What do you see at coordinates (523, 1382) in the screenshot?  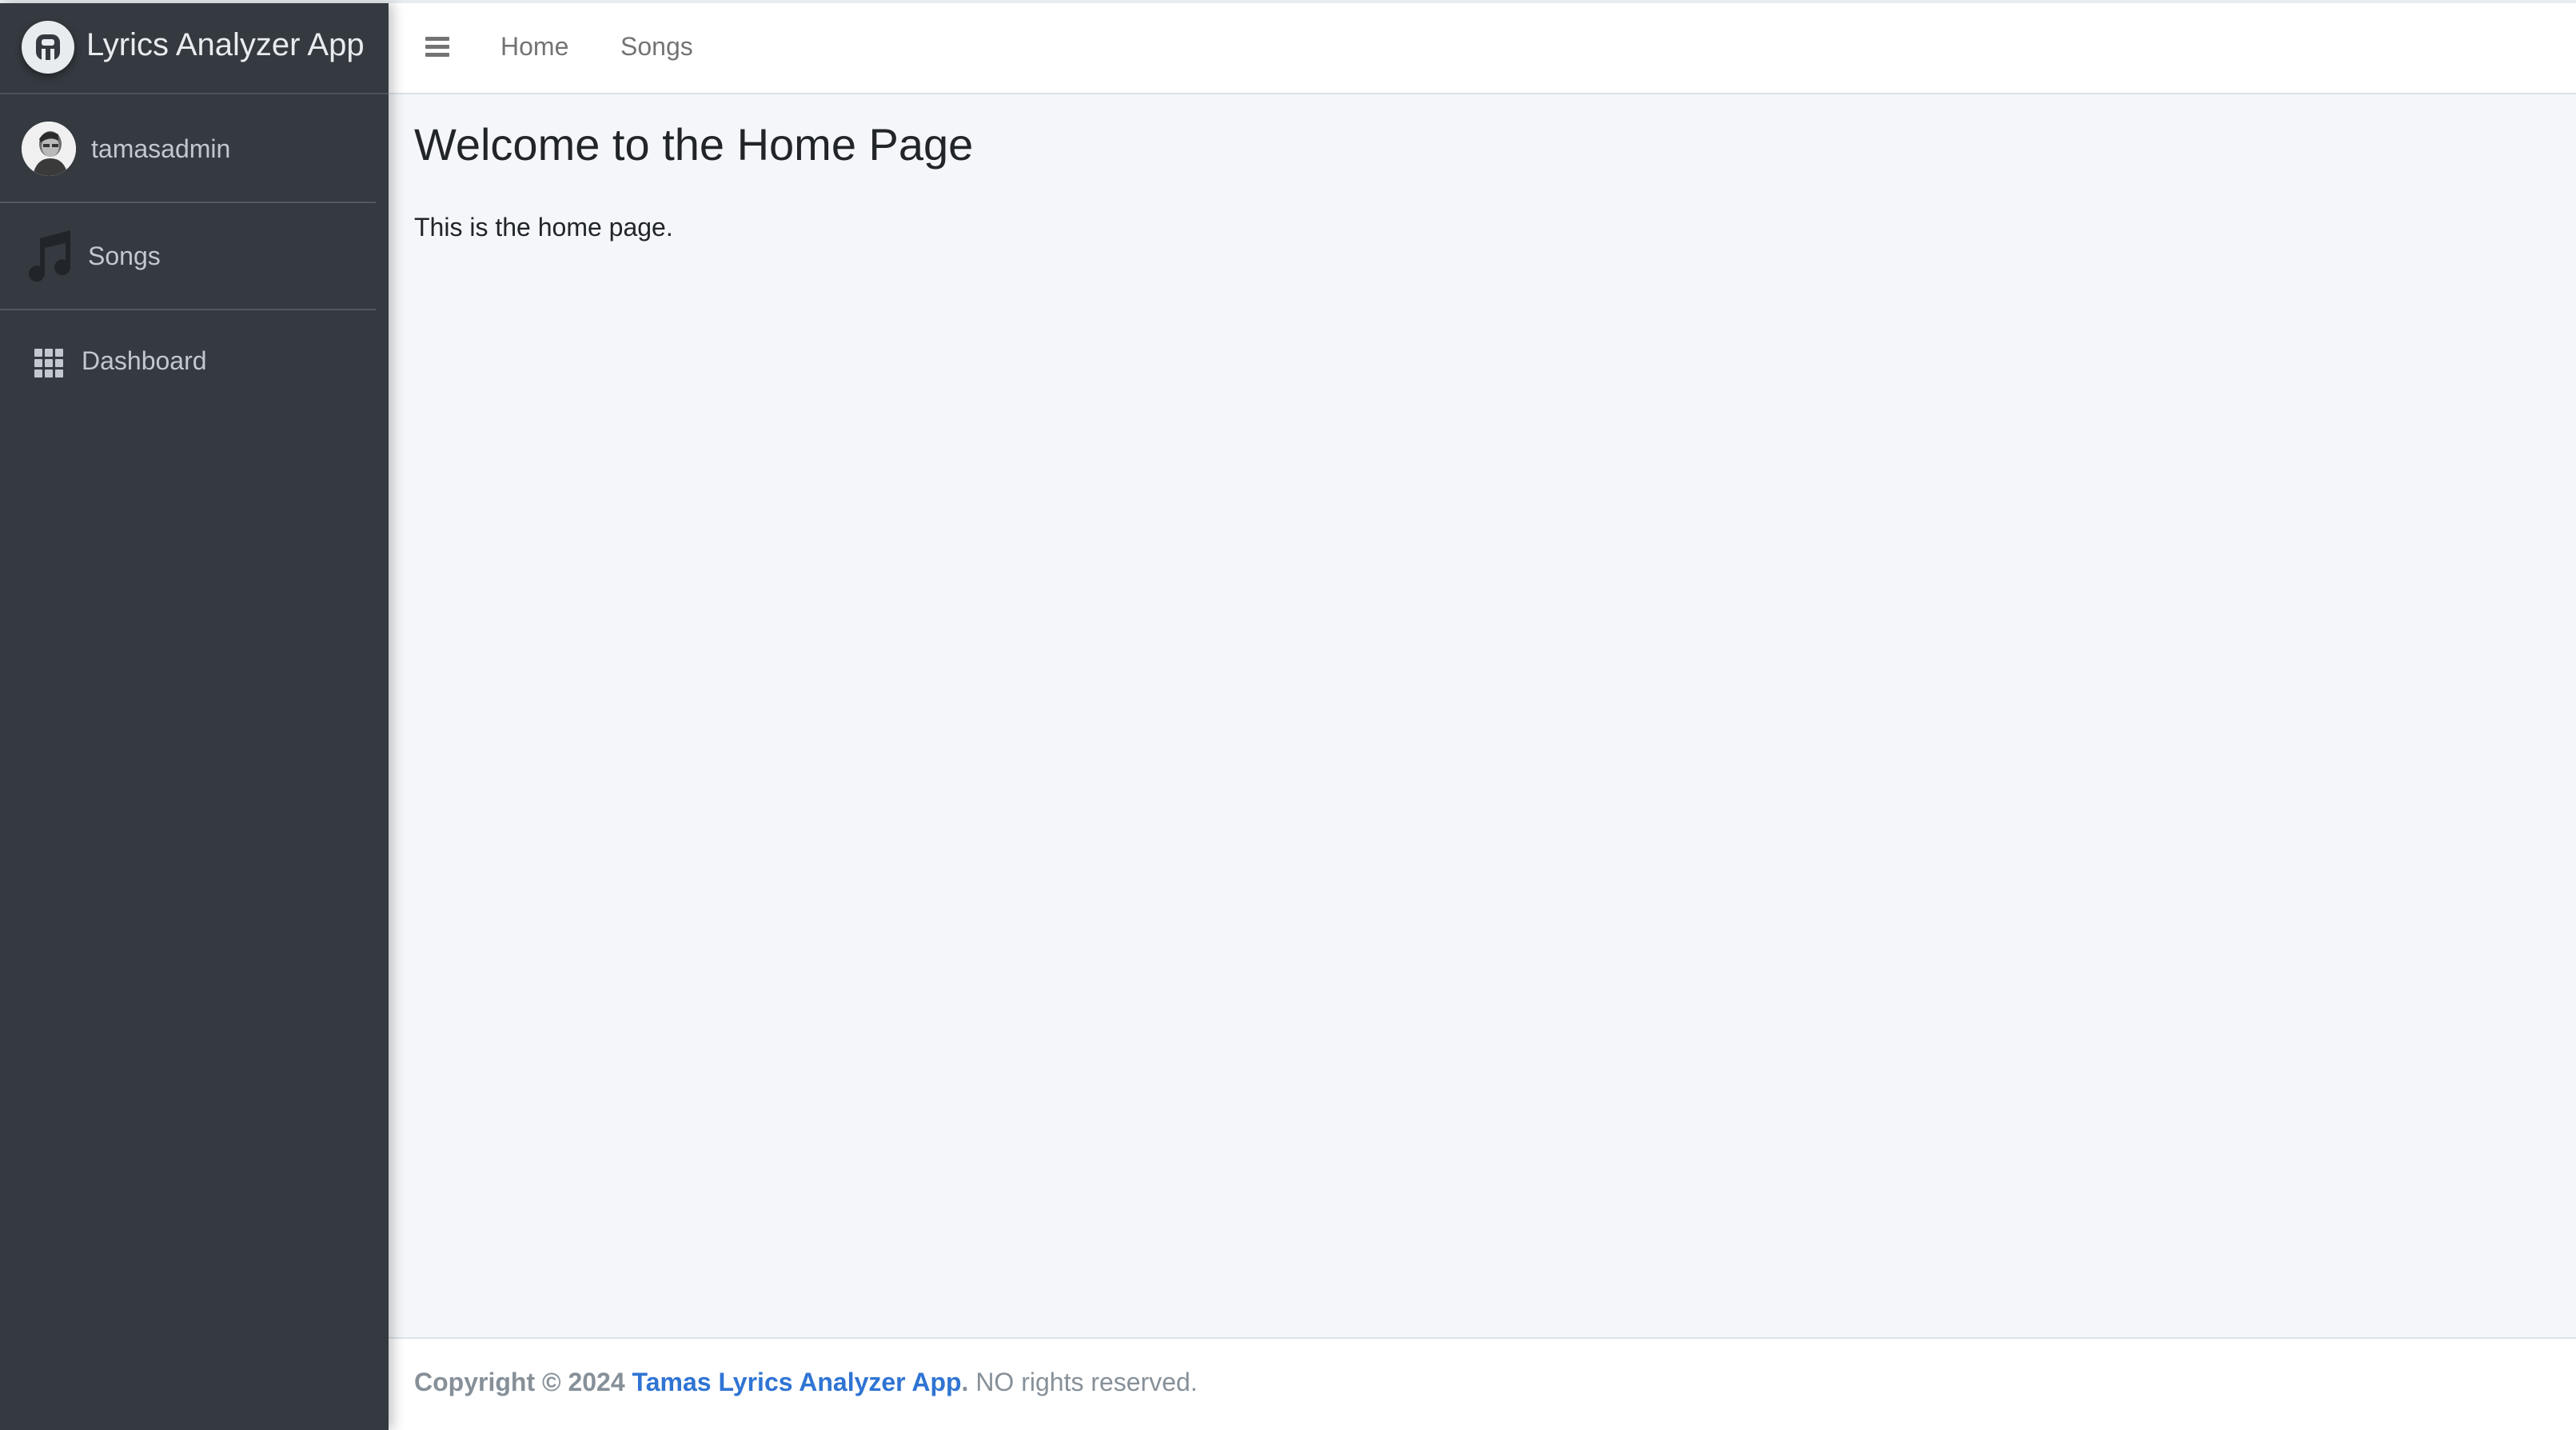 I see `footer-copyright-prefix: Copyright © 2024` at bounding box center [523, 1382].